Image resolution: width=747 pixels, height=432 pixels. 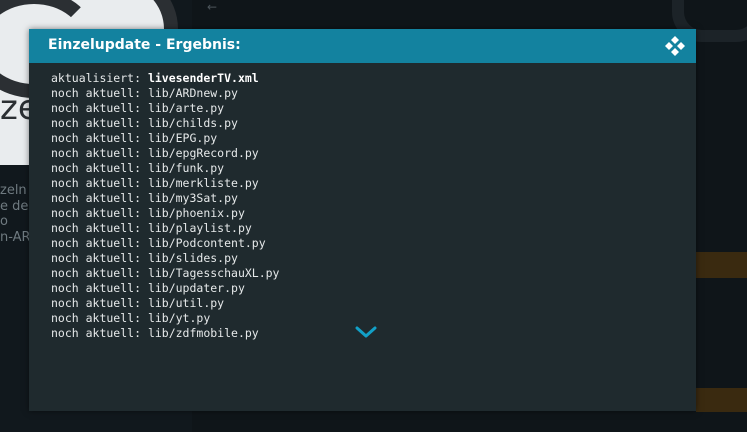 What do you see at coordinates (361, 243) in the screenshot?
I see `result-line: noch aktuell: lib/Podcontent.py` at bounding box center [361, 243].